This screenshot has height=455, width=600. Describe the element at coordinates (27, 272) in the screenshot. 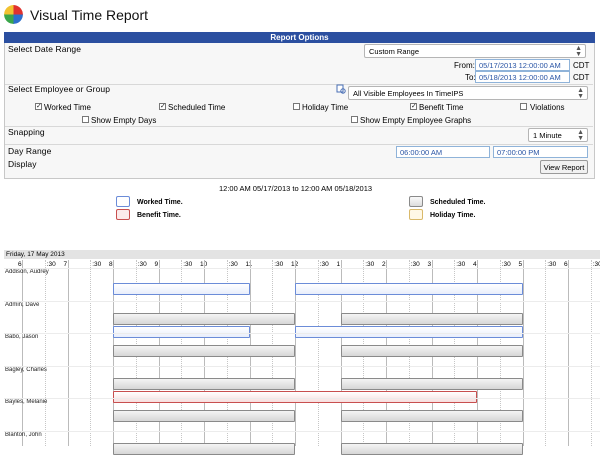

I see `employee-name: Addison, Audrey` at that location.